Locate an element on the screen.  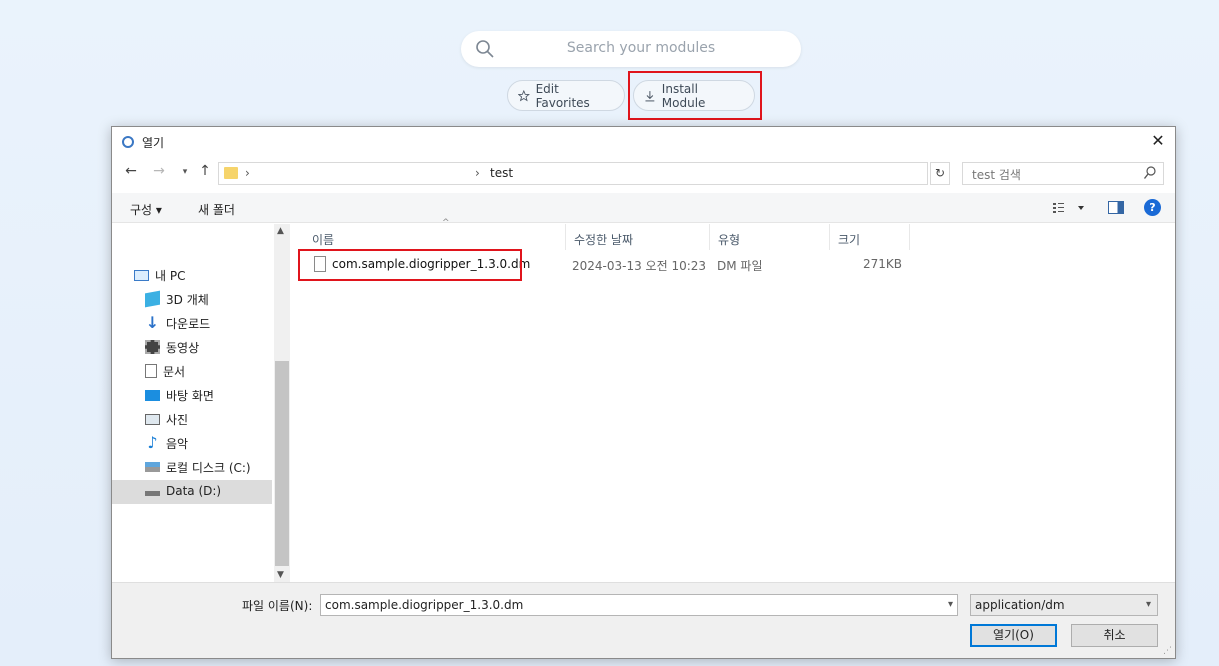
nav-item-data-d: Data (D:) is located at coordinates (183, 491).